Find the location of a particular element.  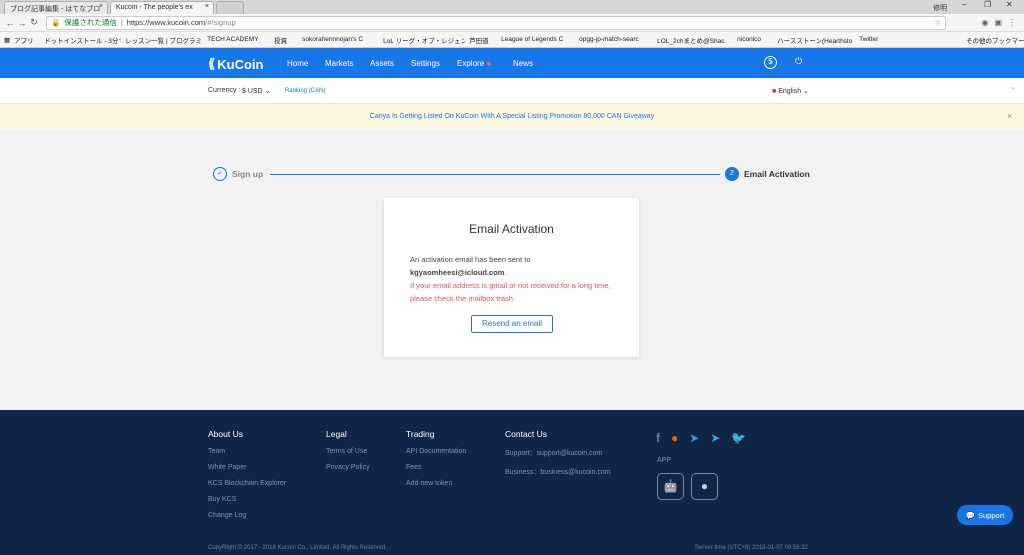

menu-explore: Explore ● is located at coordinates (485, 63).